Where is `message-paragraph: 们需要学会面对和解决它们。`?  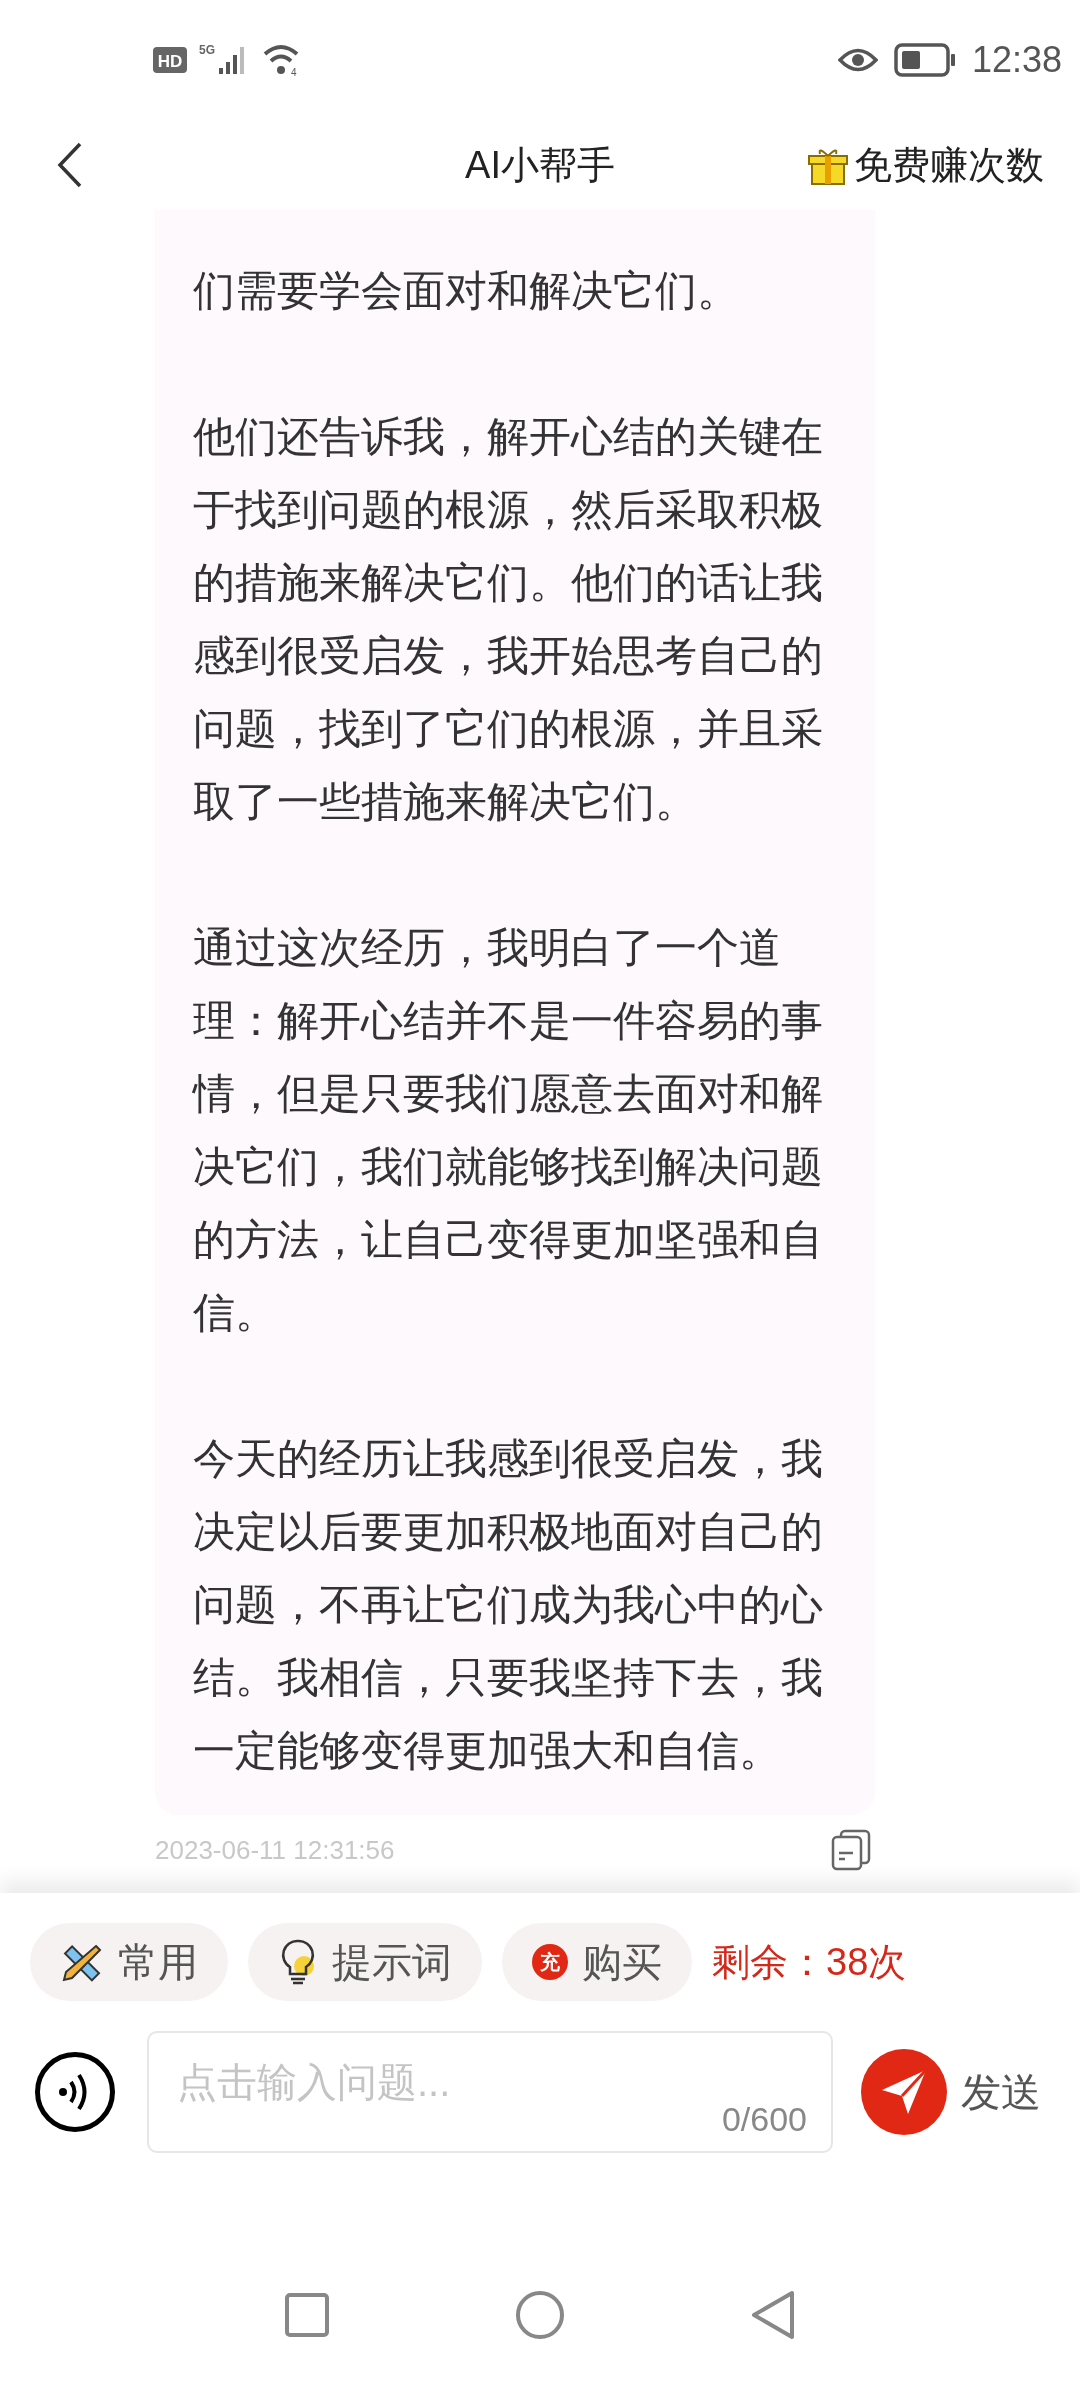 message-paragraph: 们需要学会面对和解决它们。 is located at coordinates (466, 291).